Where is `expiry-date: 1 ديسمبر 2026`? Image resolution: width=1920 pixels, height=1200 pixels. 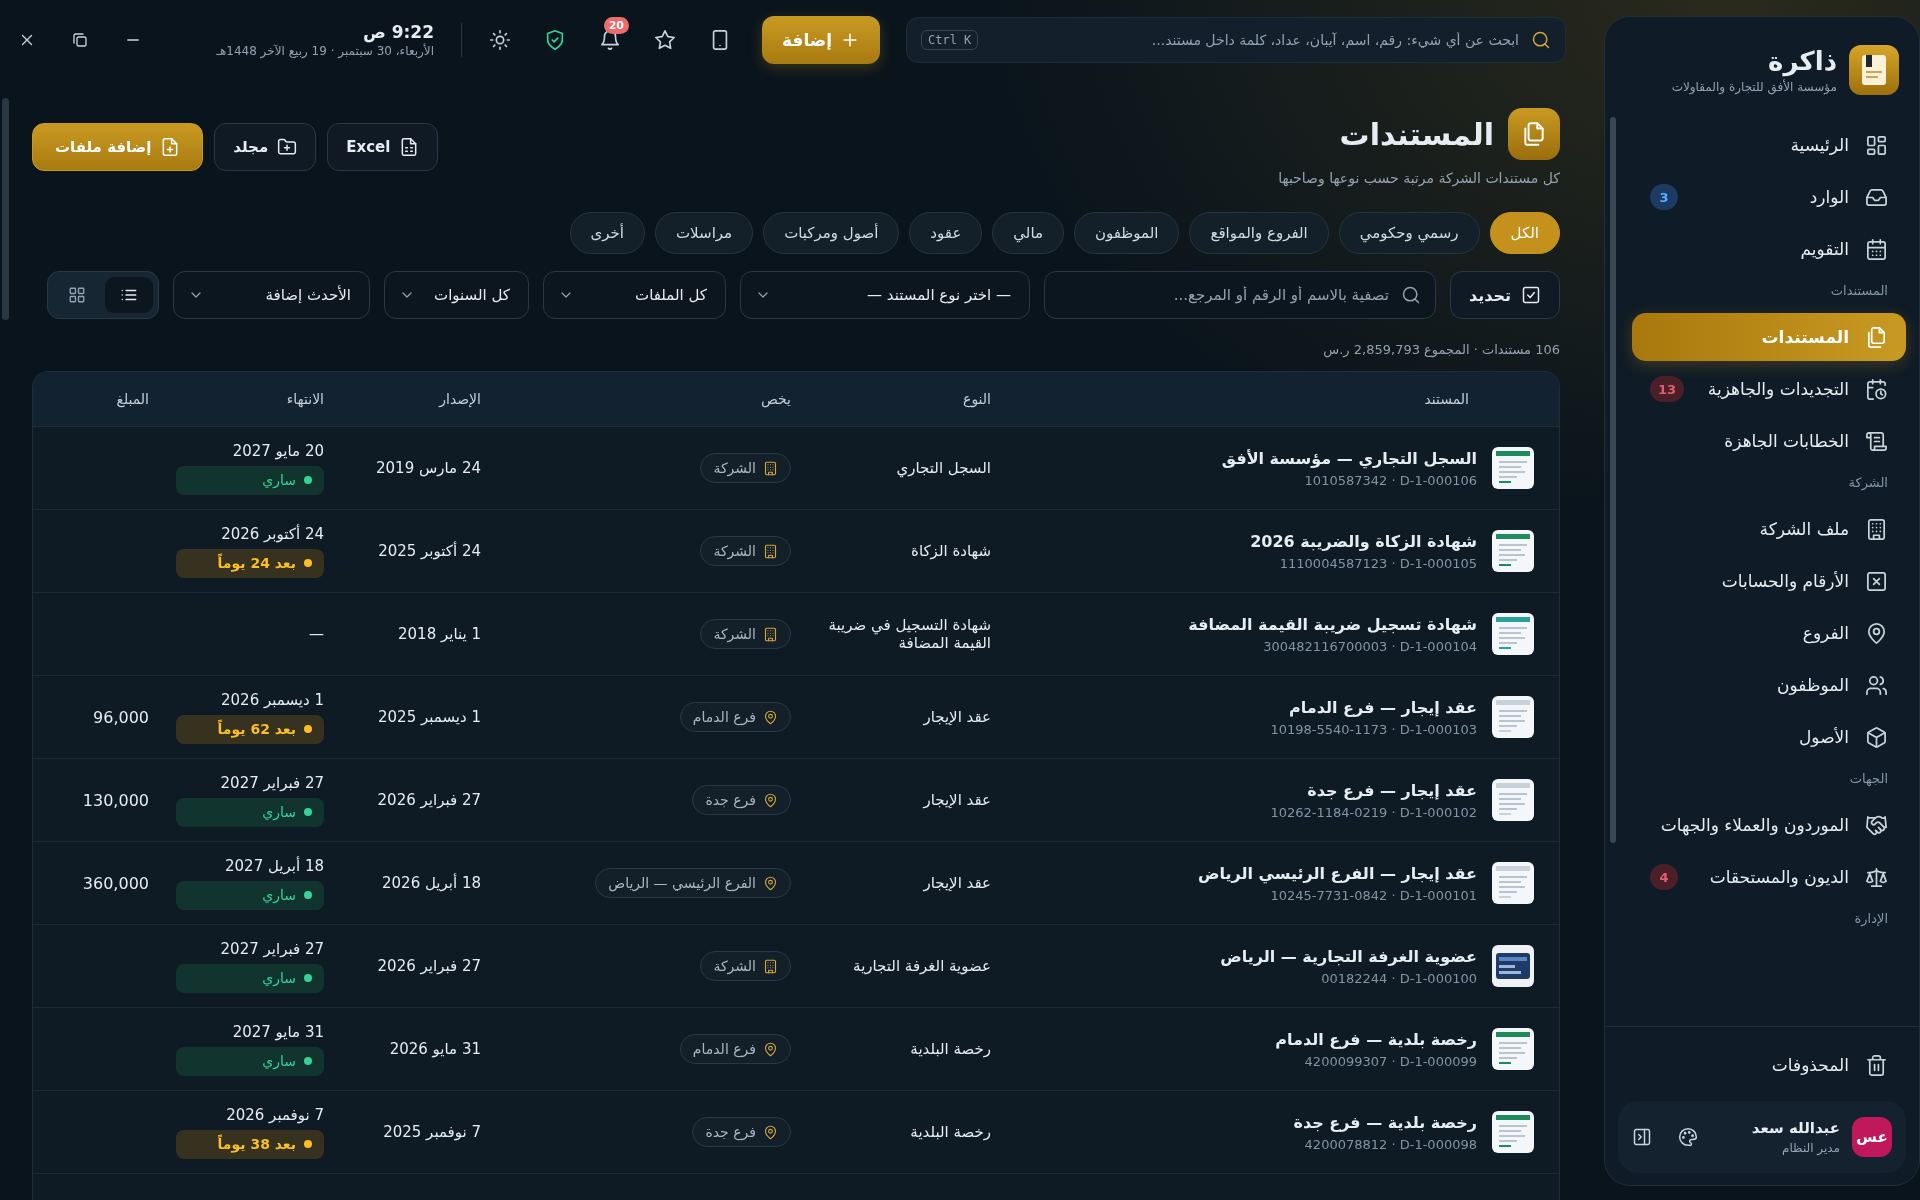
expiry-date: 1 ديسمبر 2026 is located at coordinates (272, 699).